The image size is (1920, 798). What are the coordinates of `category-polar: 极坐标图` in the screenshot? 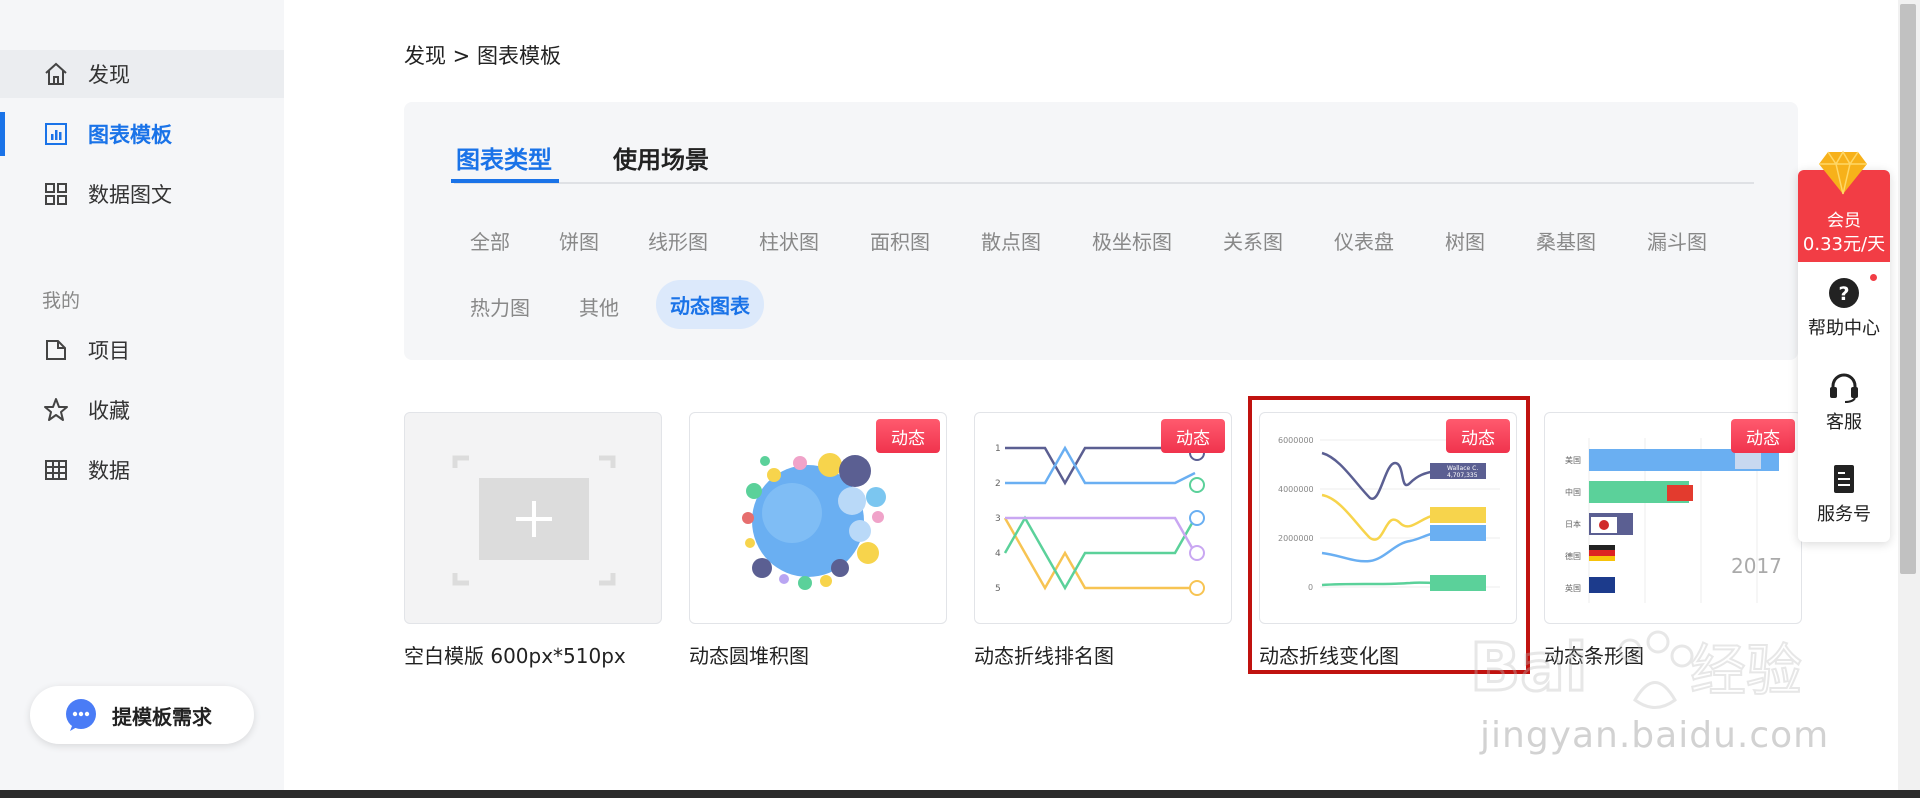 It's located at (1132, 240).